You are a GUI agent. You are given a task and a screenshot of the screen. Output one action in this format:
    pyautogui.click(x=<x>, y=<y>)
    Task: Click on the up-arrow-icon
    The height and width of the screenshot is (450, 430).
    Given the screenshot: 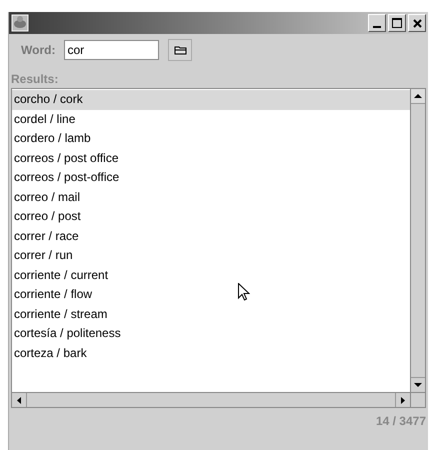 What is the action you would take?
    pyautogui.click(x=418, y=96)
    